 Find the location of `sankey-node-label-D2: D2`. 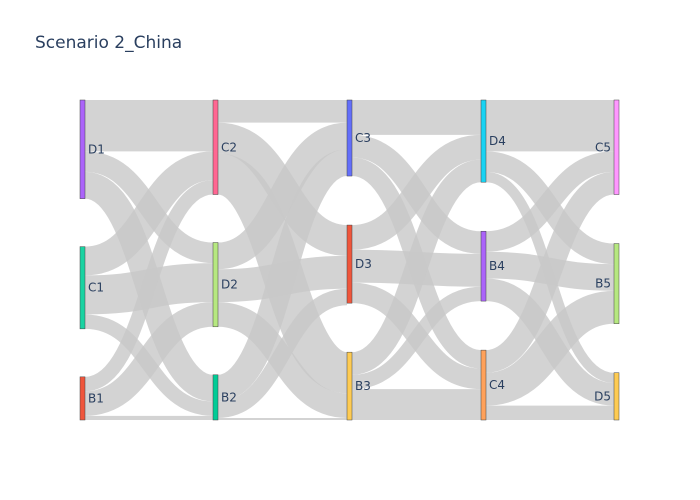

sankey-node-label-D2: D2 is located at coordinates (229, 285).